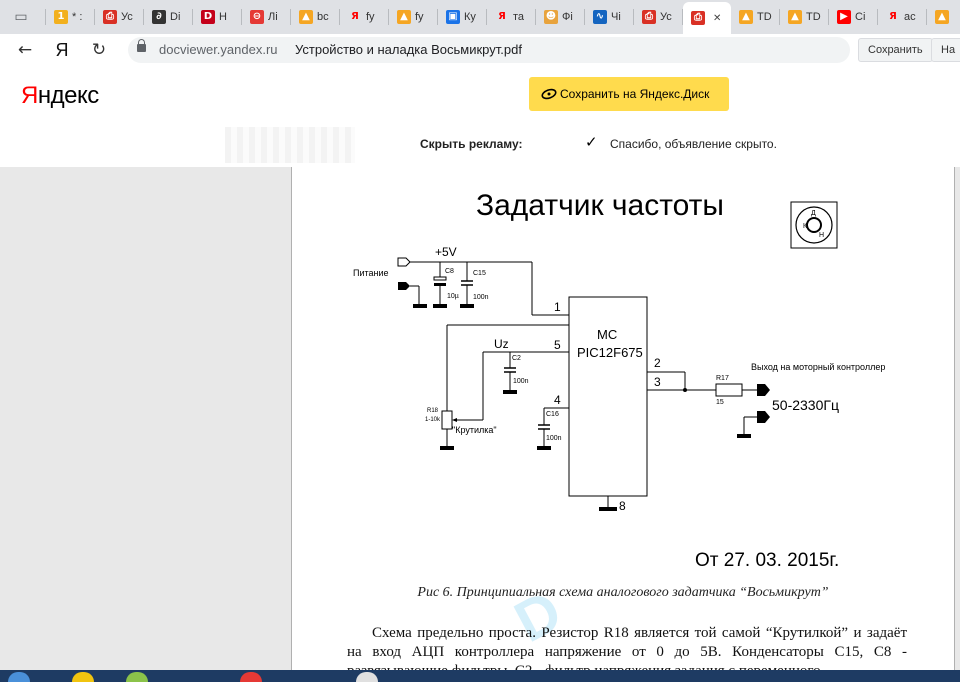 This screenshot has height=682, width=960. What do you see at coordinates (223, 17) in the screenshot?
I see `tab-label: Н` at bounding box center [223, 17].